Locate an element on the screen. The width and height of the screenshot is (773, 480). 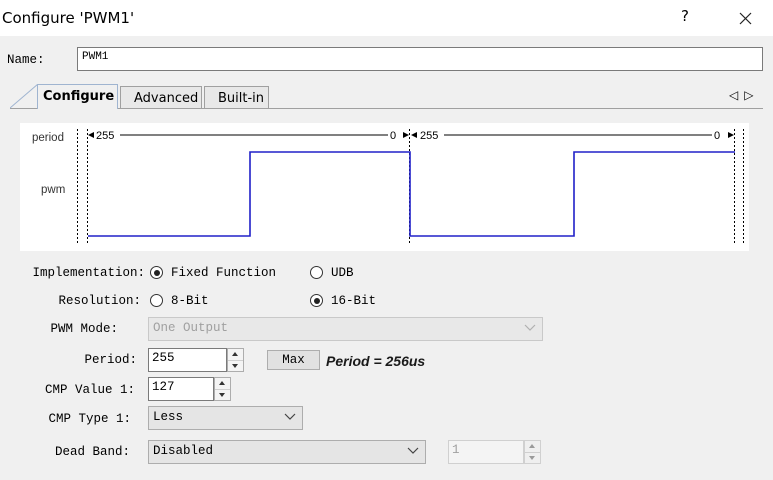
tab-configure: Configure is located at coordinates (77, 96).